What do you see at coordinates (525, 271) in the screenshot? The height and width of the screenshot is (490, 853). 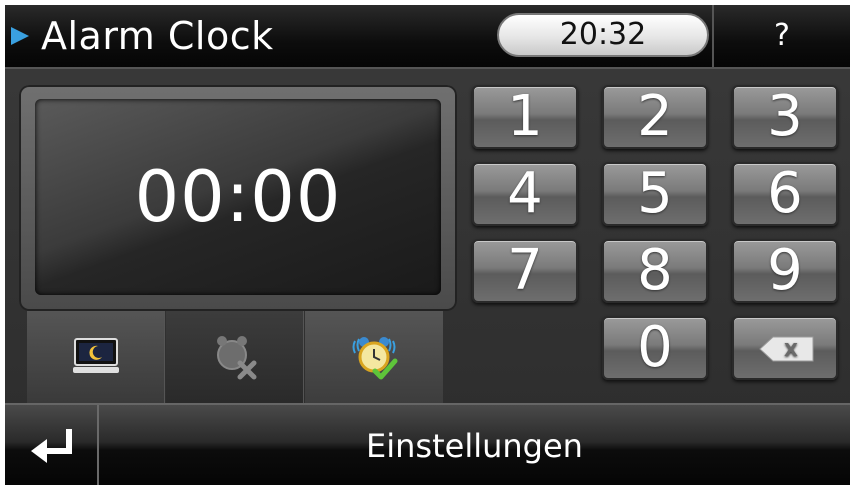 I see `key-7: 7` at bounding box center [525, 271].